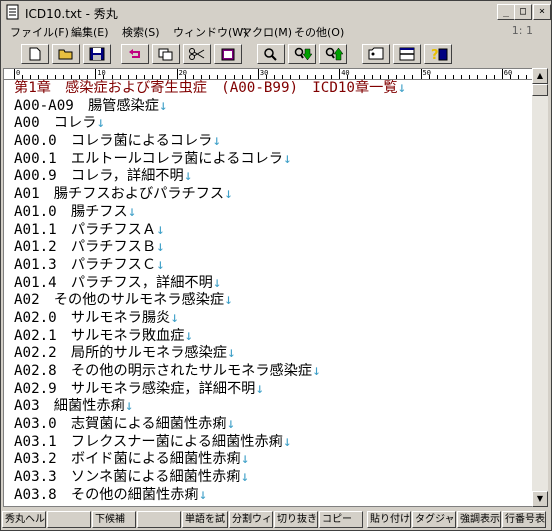 This screenshot has height=531, width=552. I want to click on tag-jump-button, so click(376, 54).